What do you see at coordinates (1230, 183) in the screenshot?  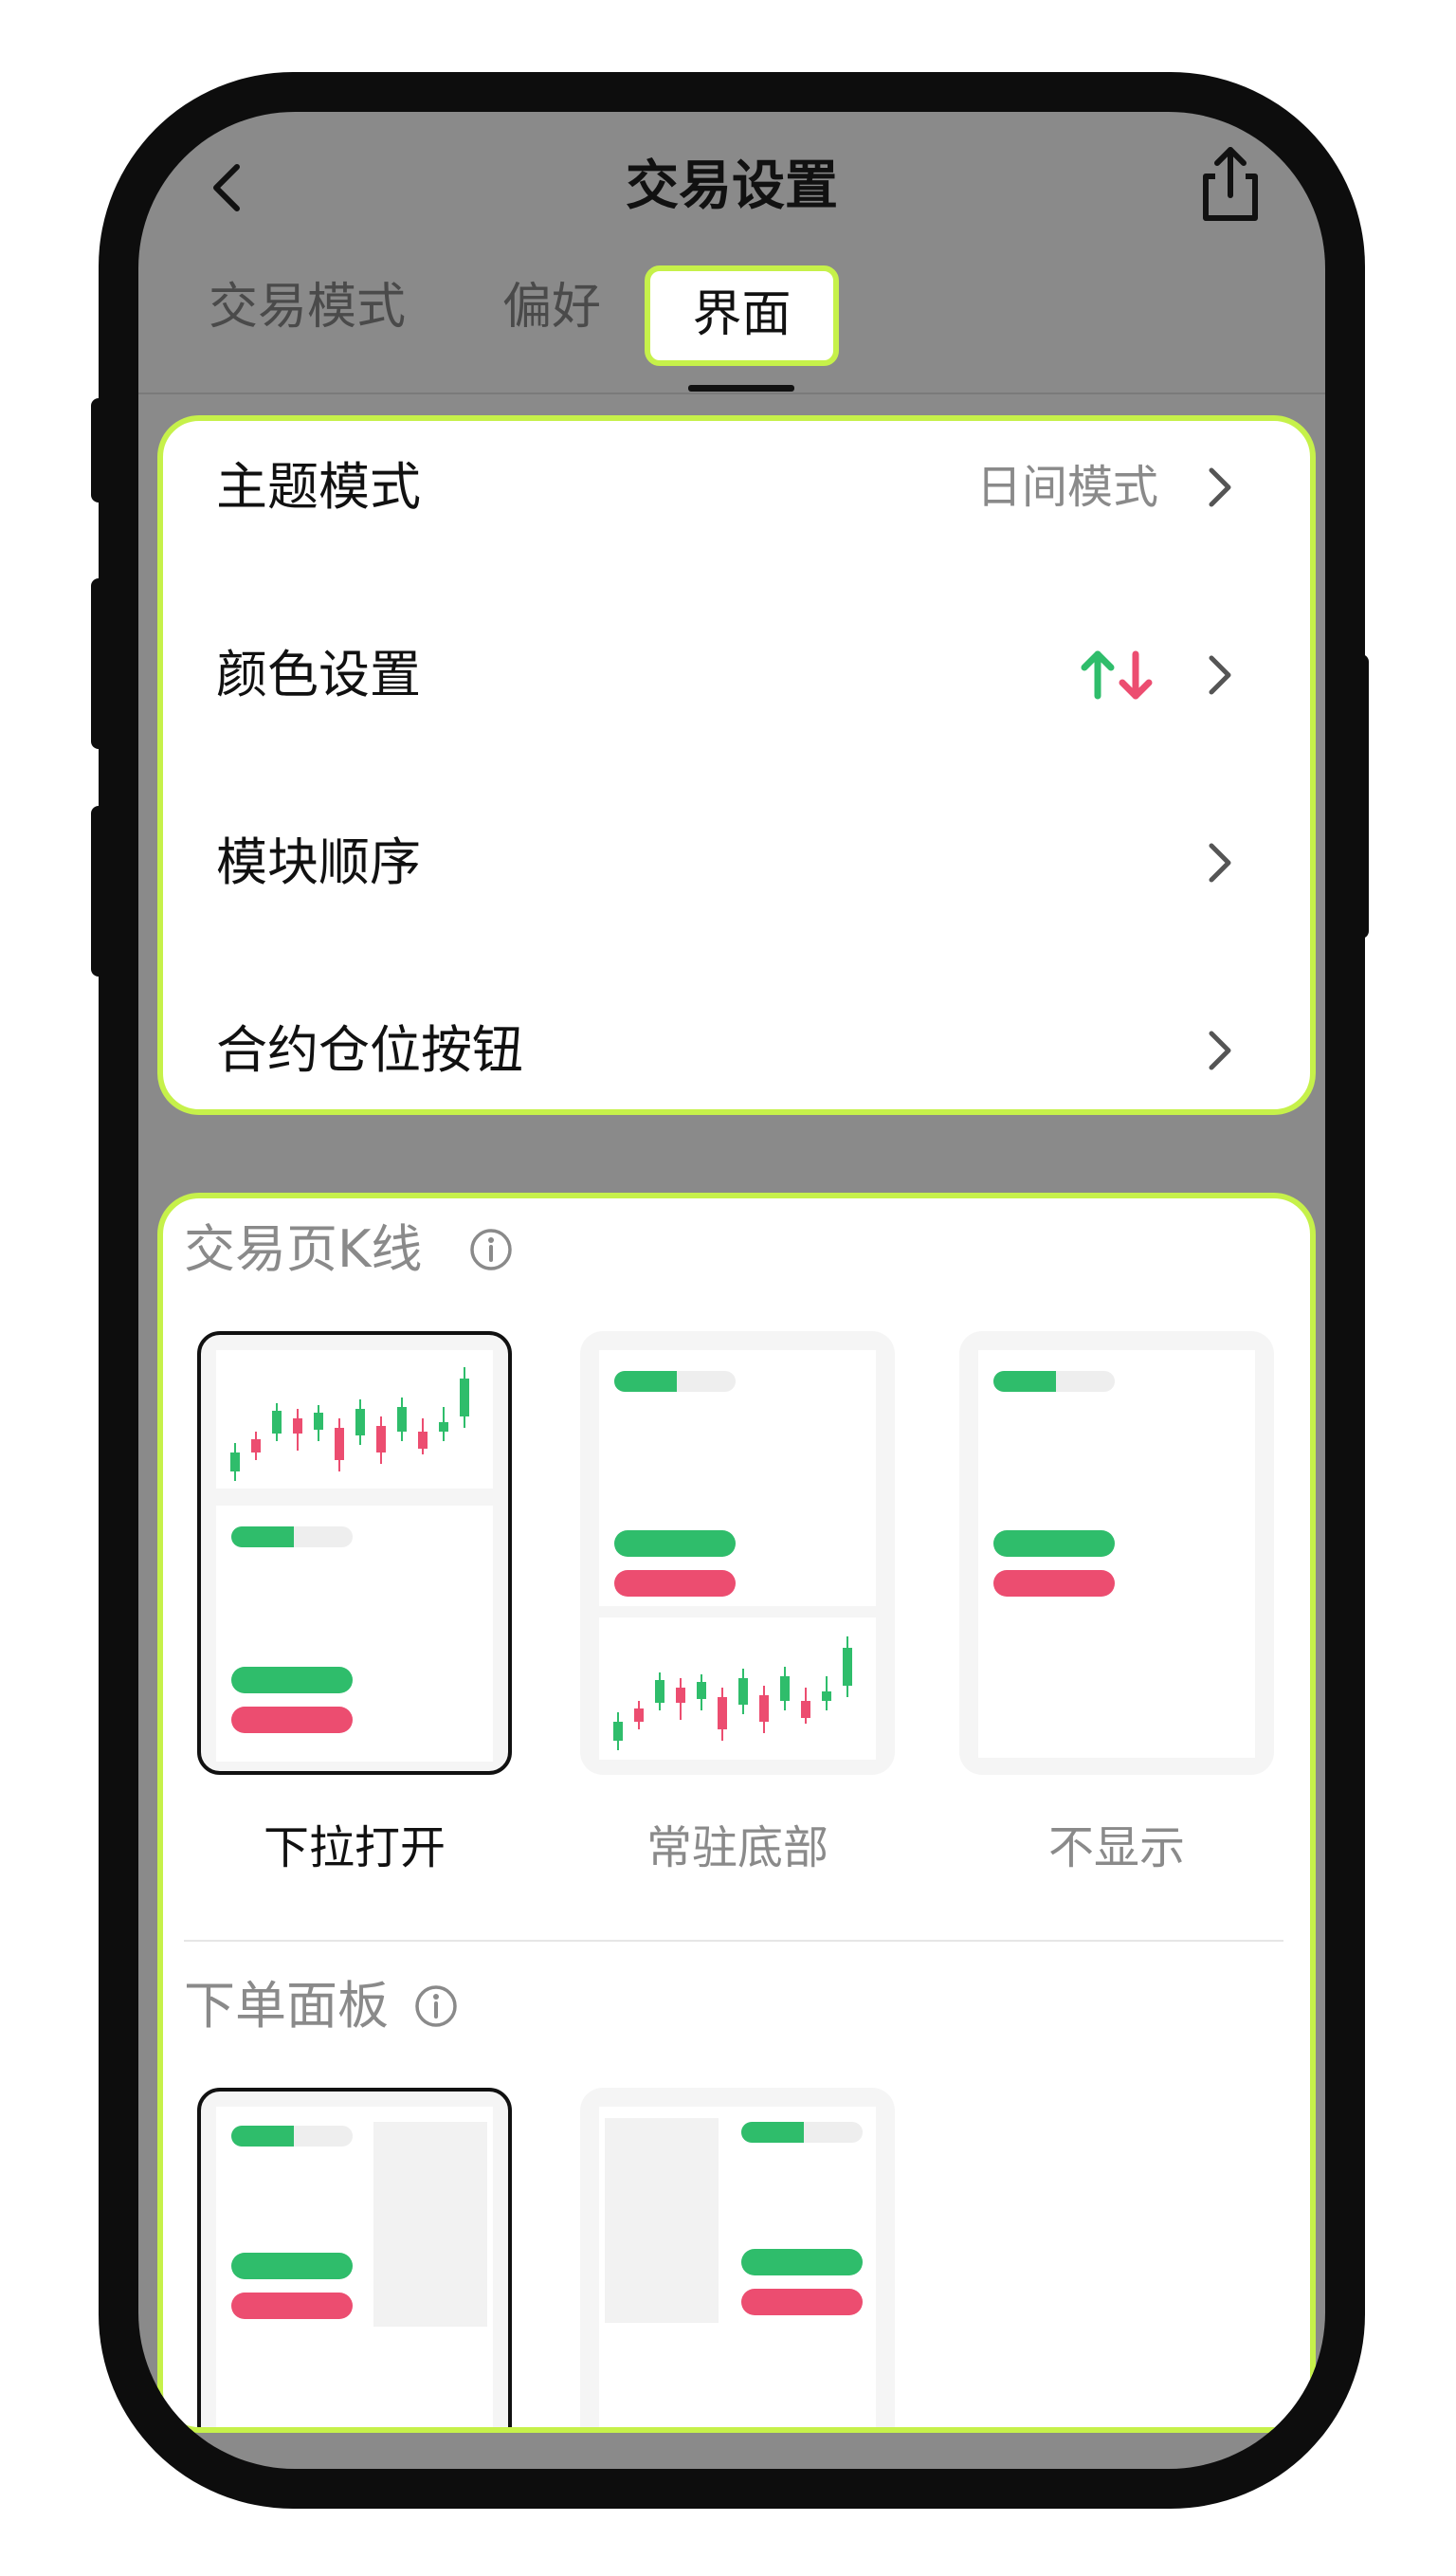 I see `share-icon` at bounding box center [1230, 183].